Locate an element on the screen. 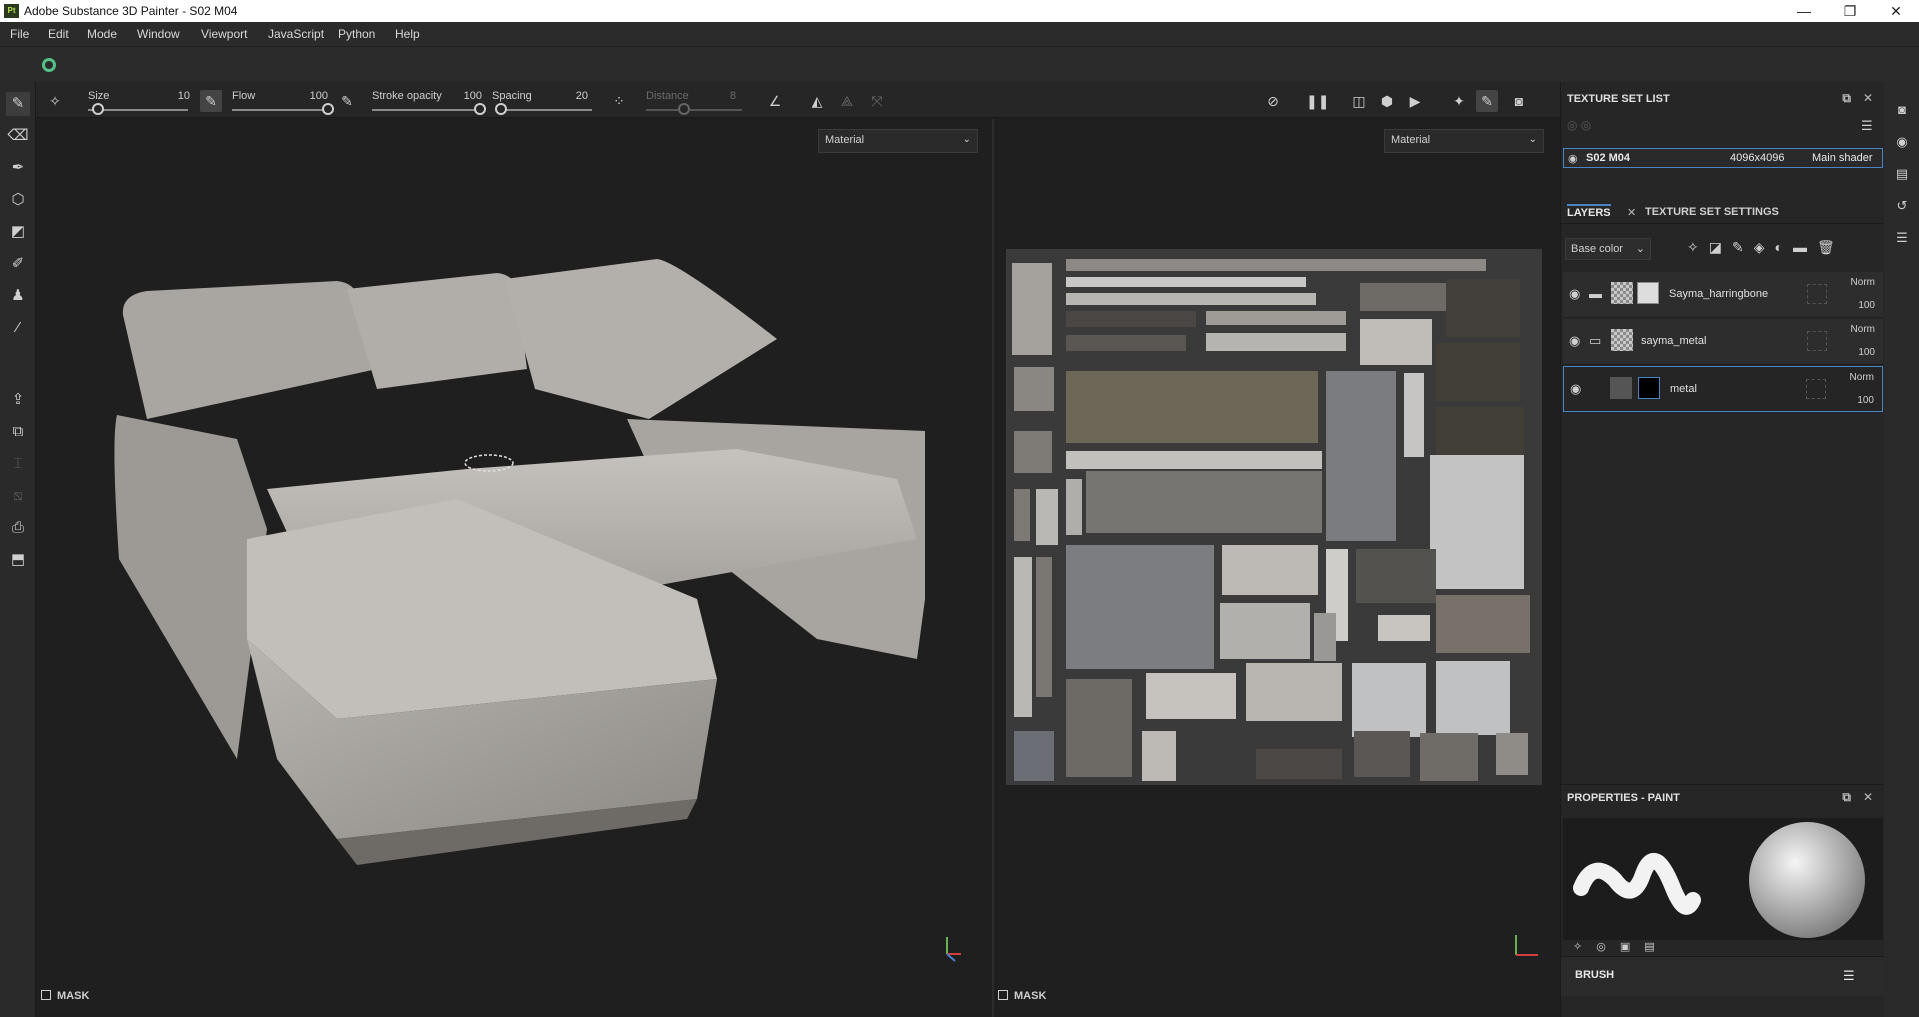 This screenshot has width=1919, height=1017. paint-brush-icon: ✎ is located at coordinates (18, 104).